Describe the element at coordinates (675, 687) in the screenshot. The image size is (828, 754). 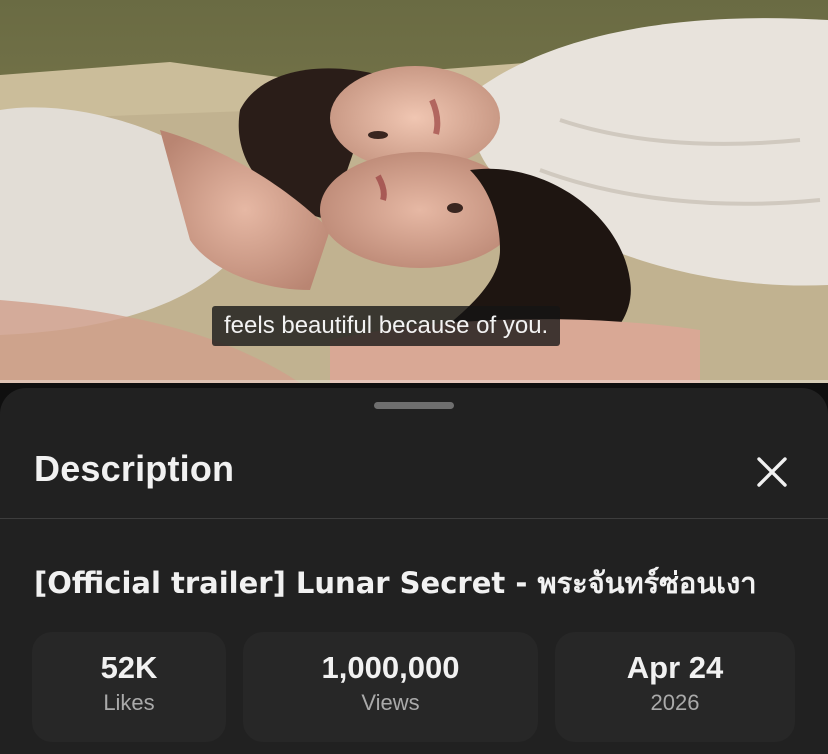
I see `upload-date-stat: Apr 24 2026` at that location.